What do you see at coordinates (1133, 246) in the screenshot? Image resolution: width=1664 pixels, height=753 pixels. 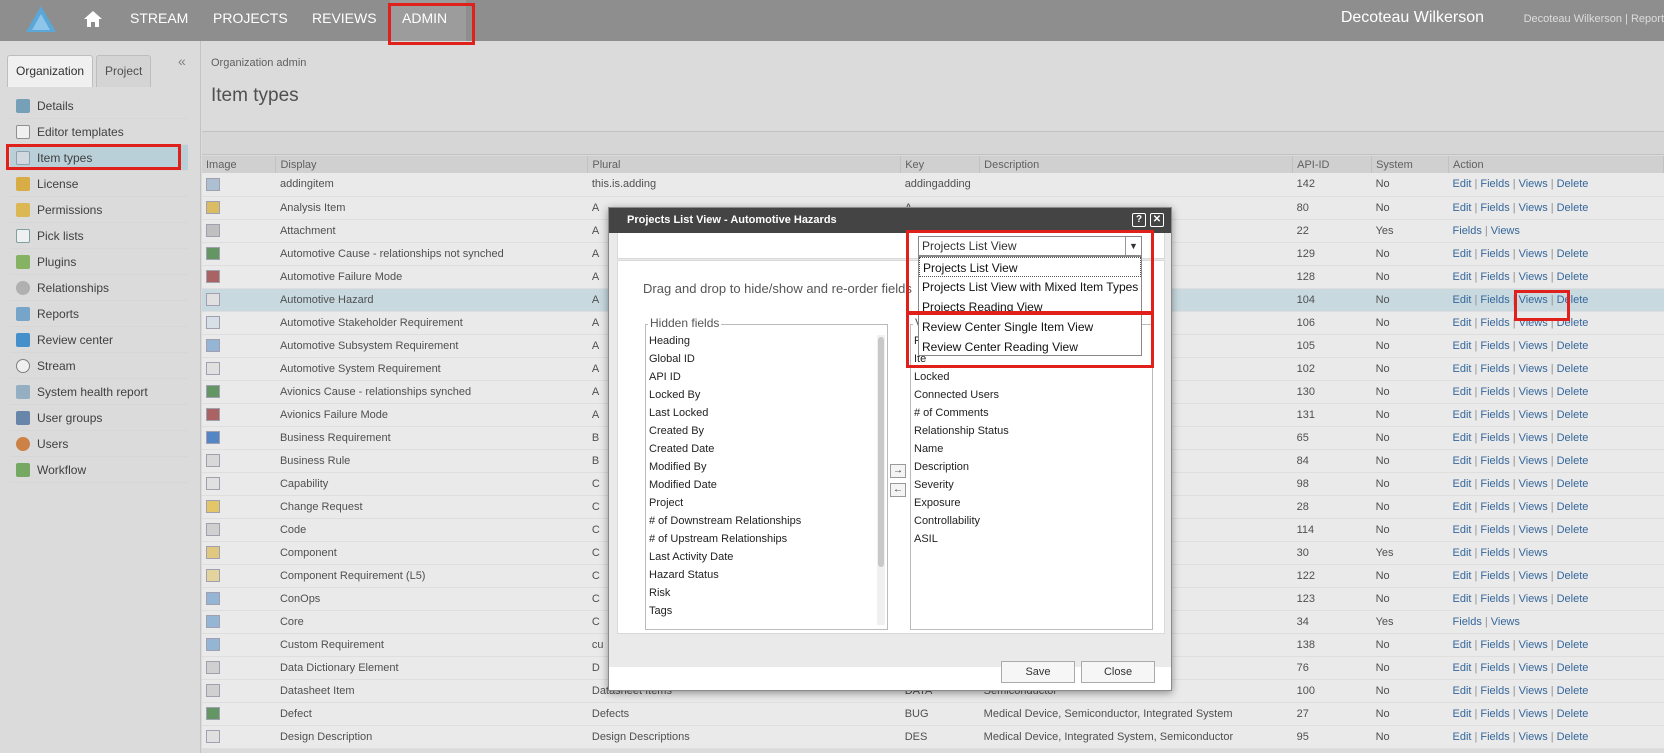 I see `chevron-down-icon: ▼` at bounding box center [1133, 246].